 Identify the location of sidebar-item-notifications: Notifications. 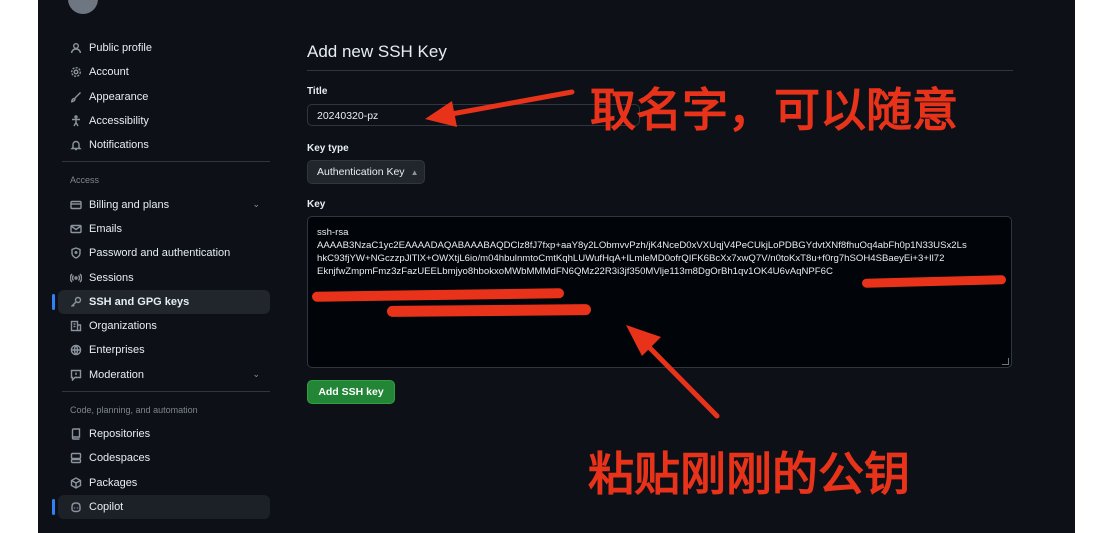
(164, 145).